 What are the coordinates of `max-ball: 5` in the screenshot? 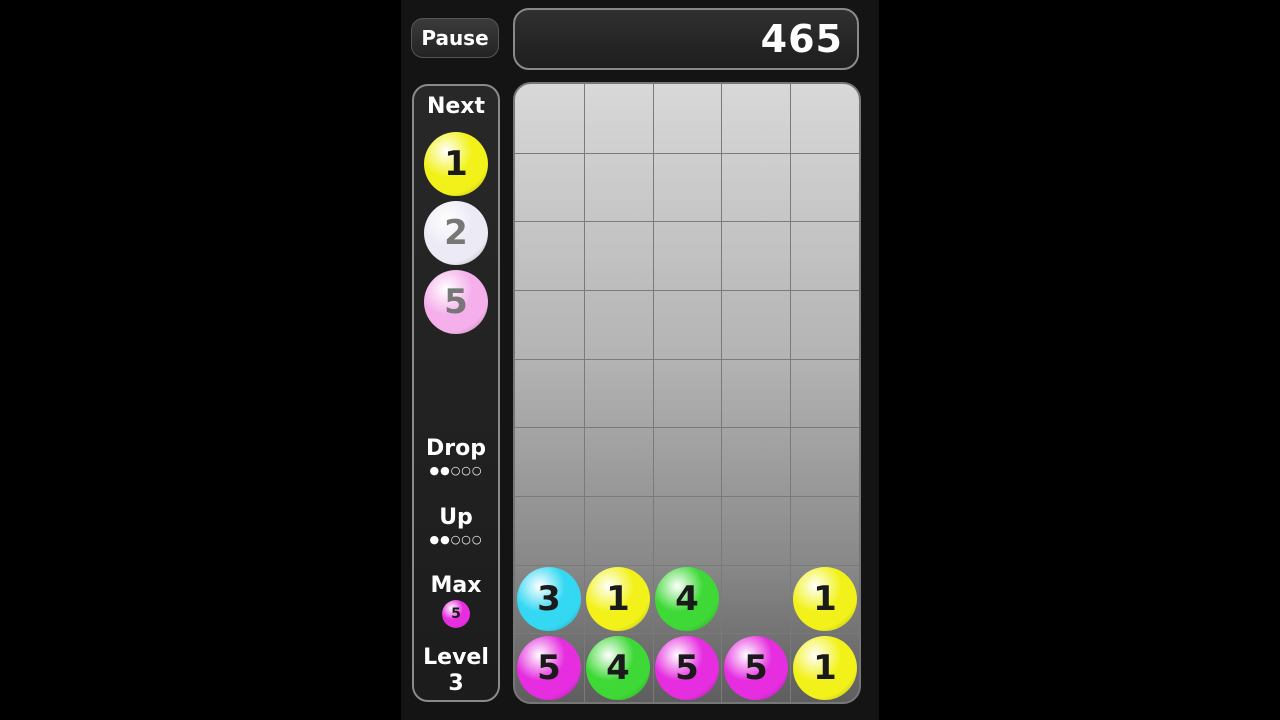 It's located at (456, 614).